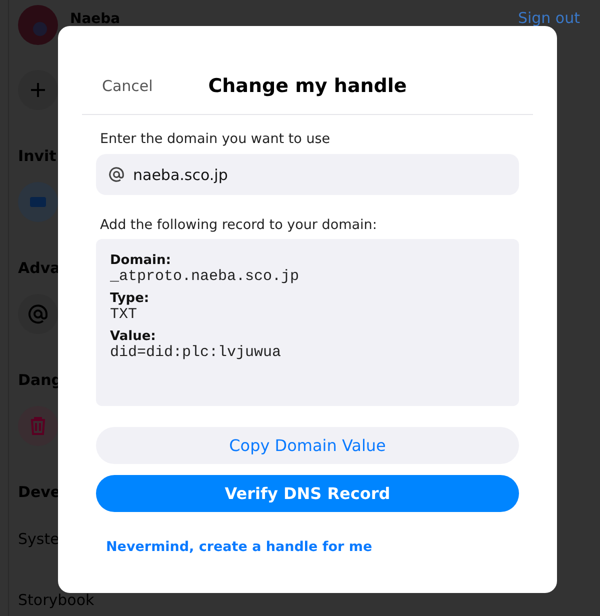 The width and height of the screenshot is (600, 616). What do you see at coordinates (549, 18) in the screenshot?
I see `sign-out-link: Sign out` at bounding box center [549, 18].